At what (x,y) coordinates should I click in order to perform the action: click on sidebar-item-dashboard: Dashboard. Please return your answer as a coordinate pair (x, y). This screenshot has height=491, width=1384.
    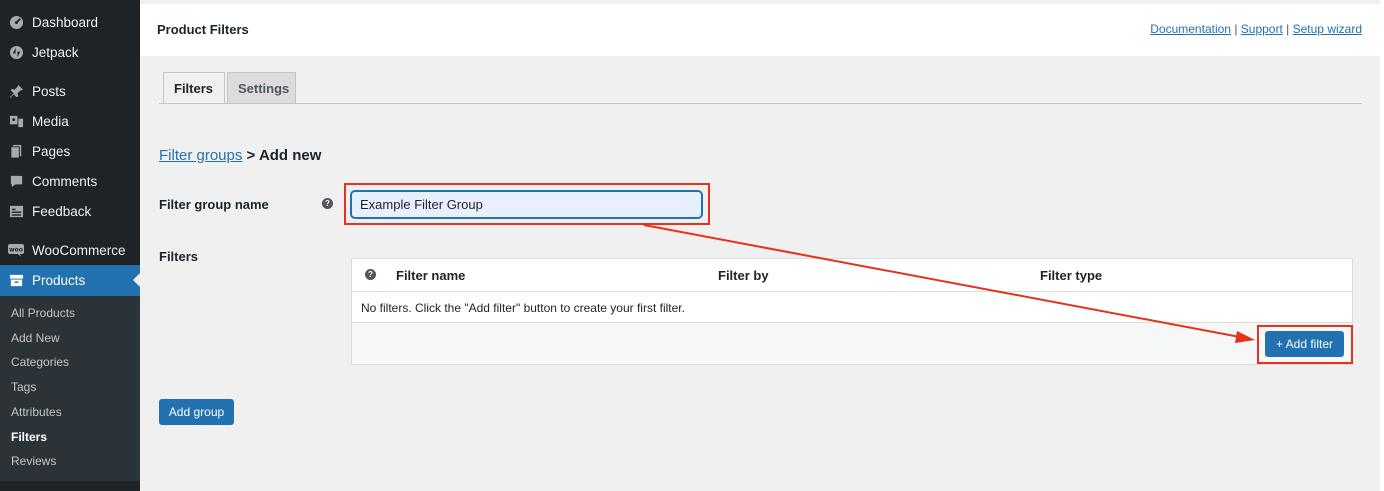
    Looking at the image, I should click on (70, 22).